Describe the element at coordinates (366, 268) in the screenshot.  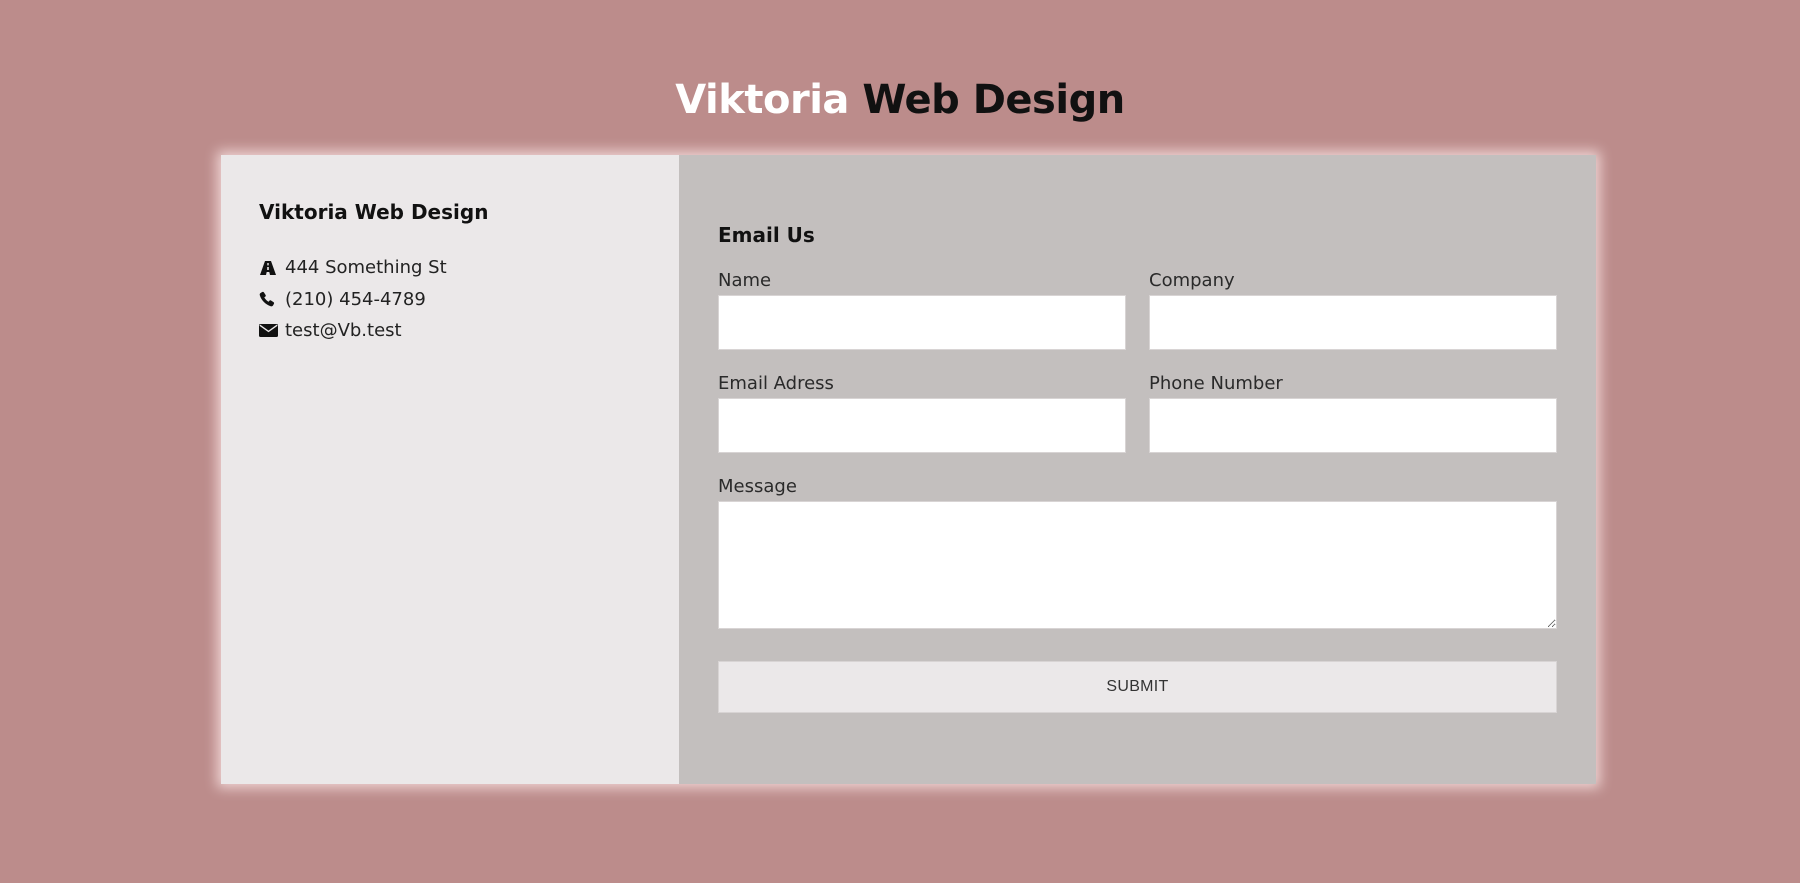
I see `contact-address-text: 444 Something St` at that location.